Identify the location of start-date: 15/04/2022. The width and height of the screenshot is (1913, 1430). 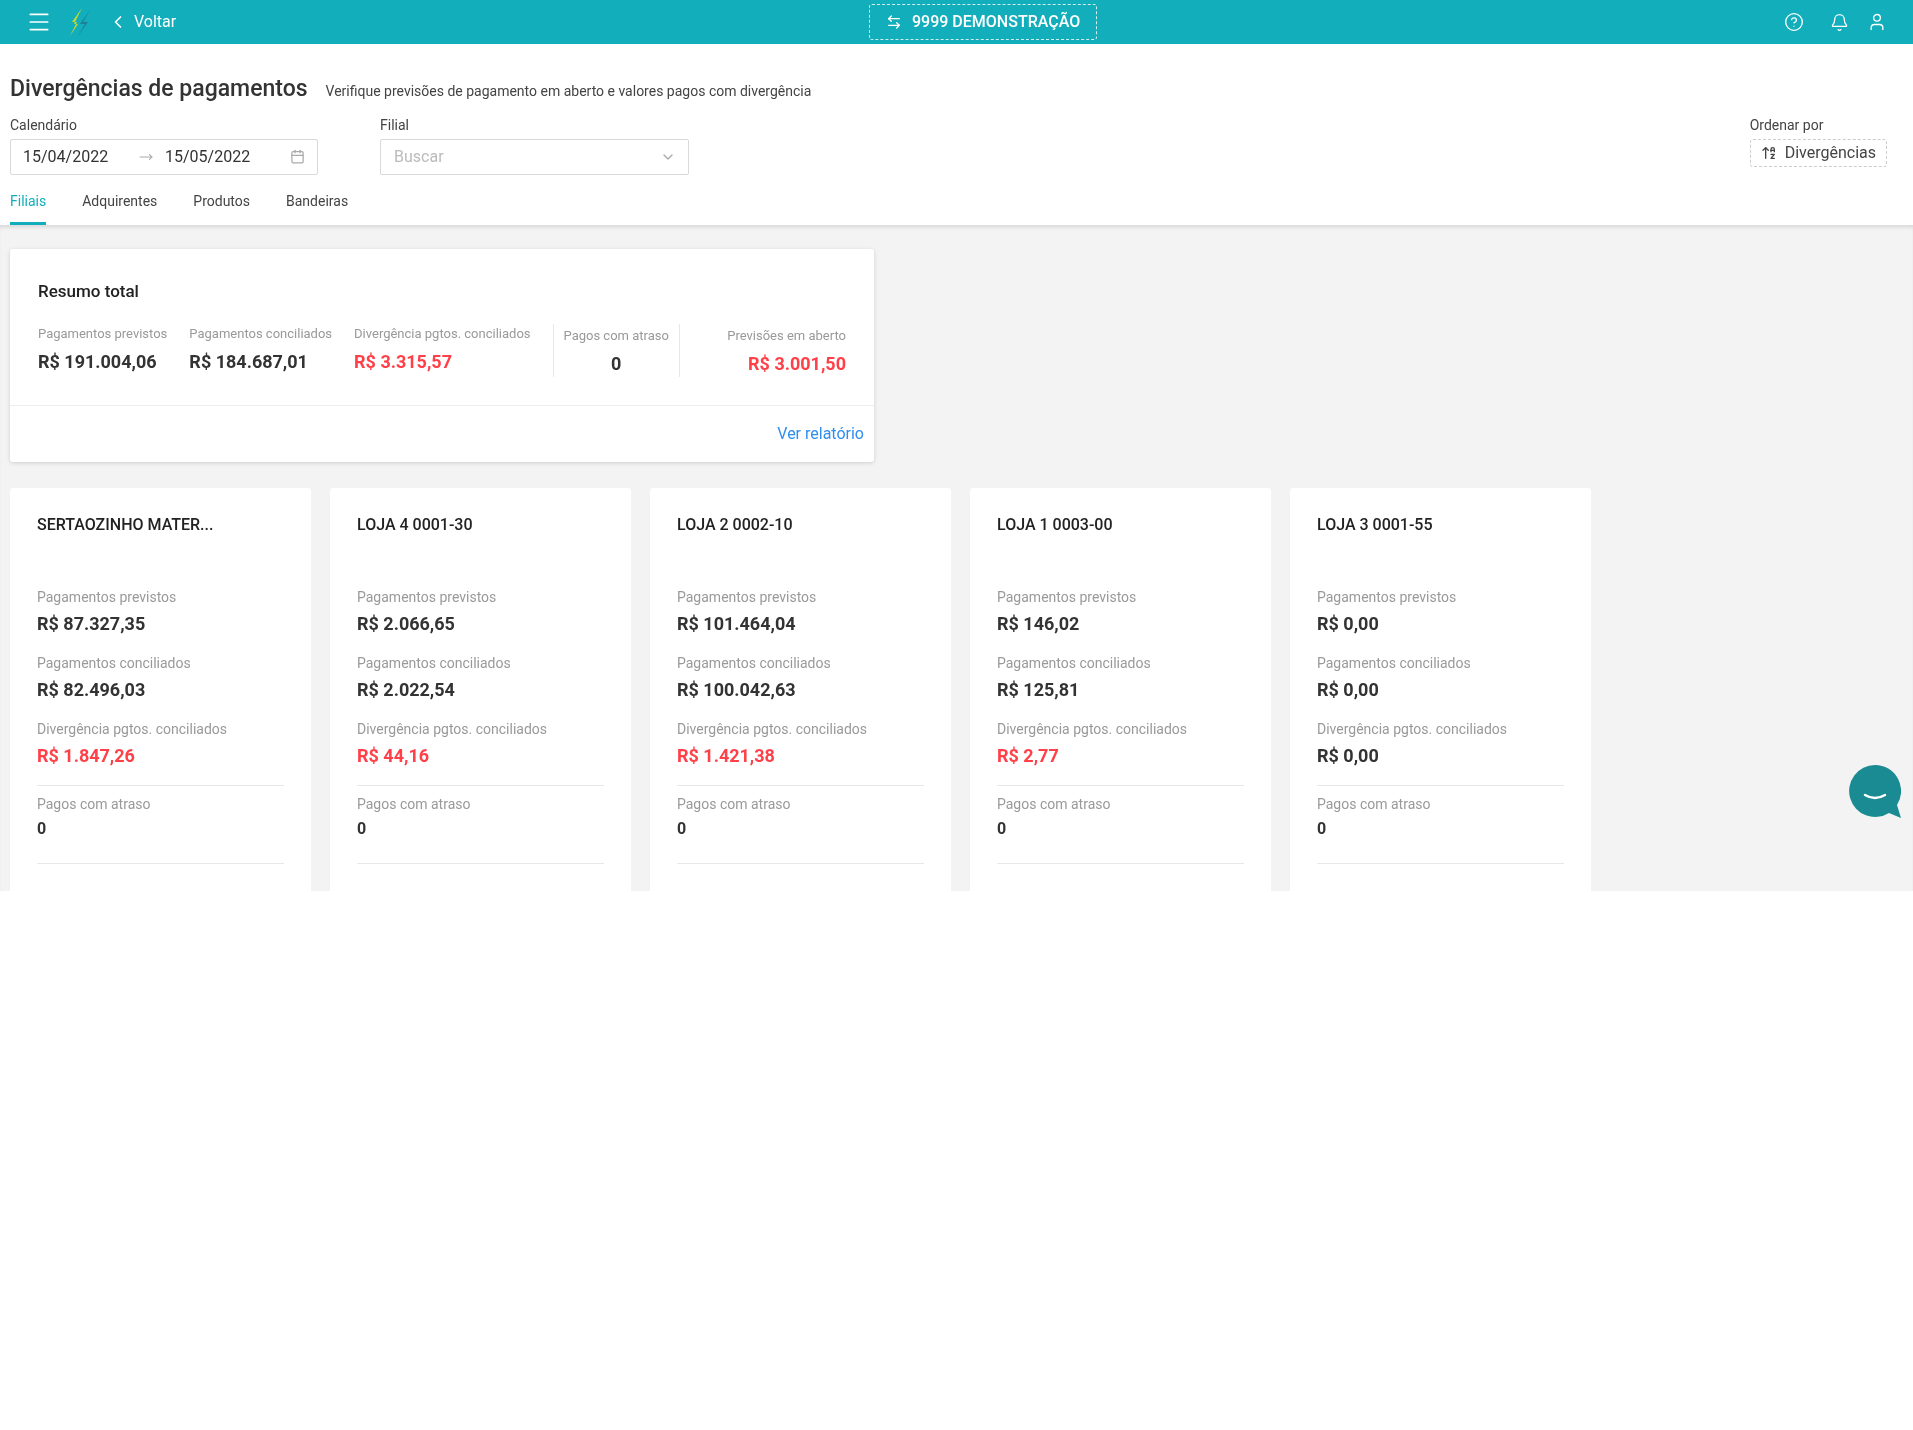
(66, 156).